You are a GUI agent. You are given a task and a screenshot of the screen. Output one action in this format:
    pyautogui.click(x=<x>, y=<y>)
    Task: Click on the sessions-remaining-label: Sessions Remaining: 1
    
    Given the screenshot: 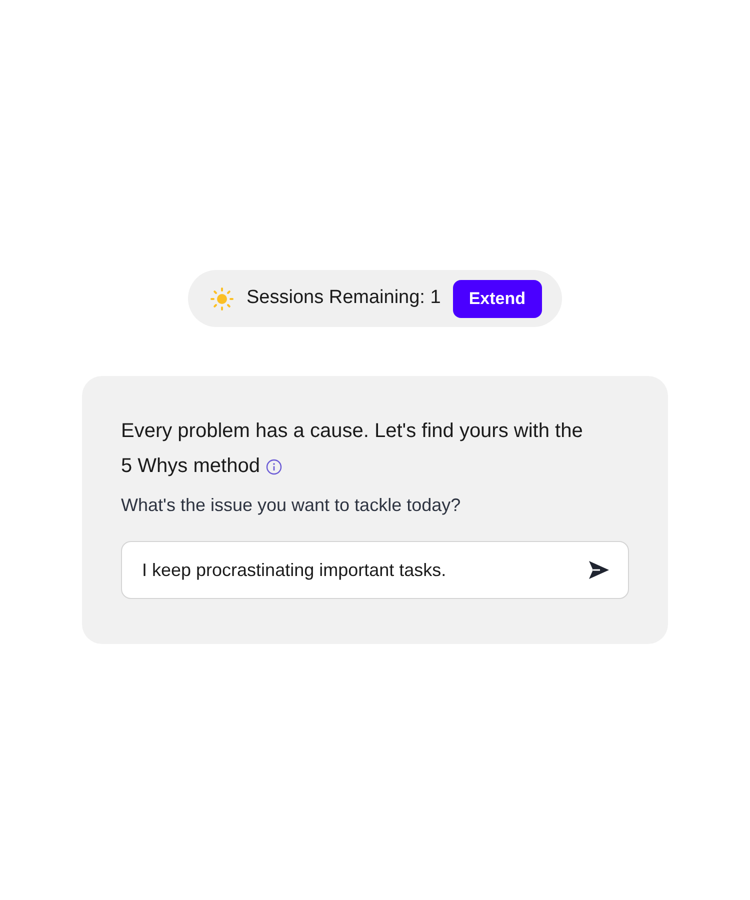 What is the action you would take?
    pyautogui.click(x=343, y=298)
    